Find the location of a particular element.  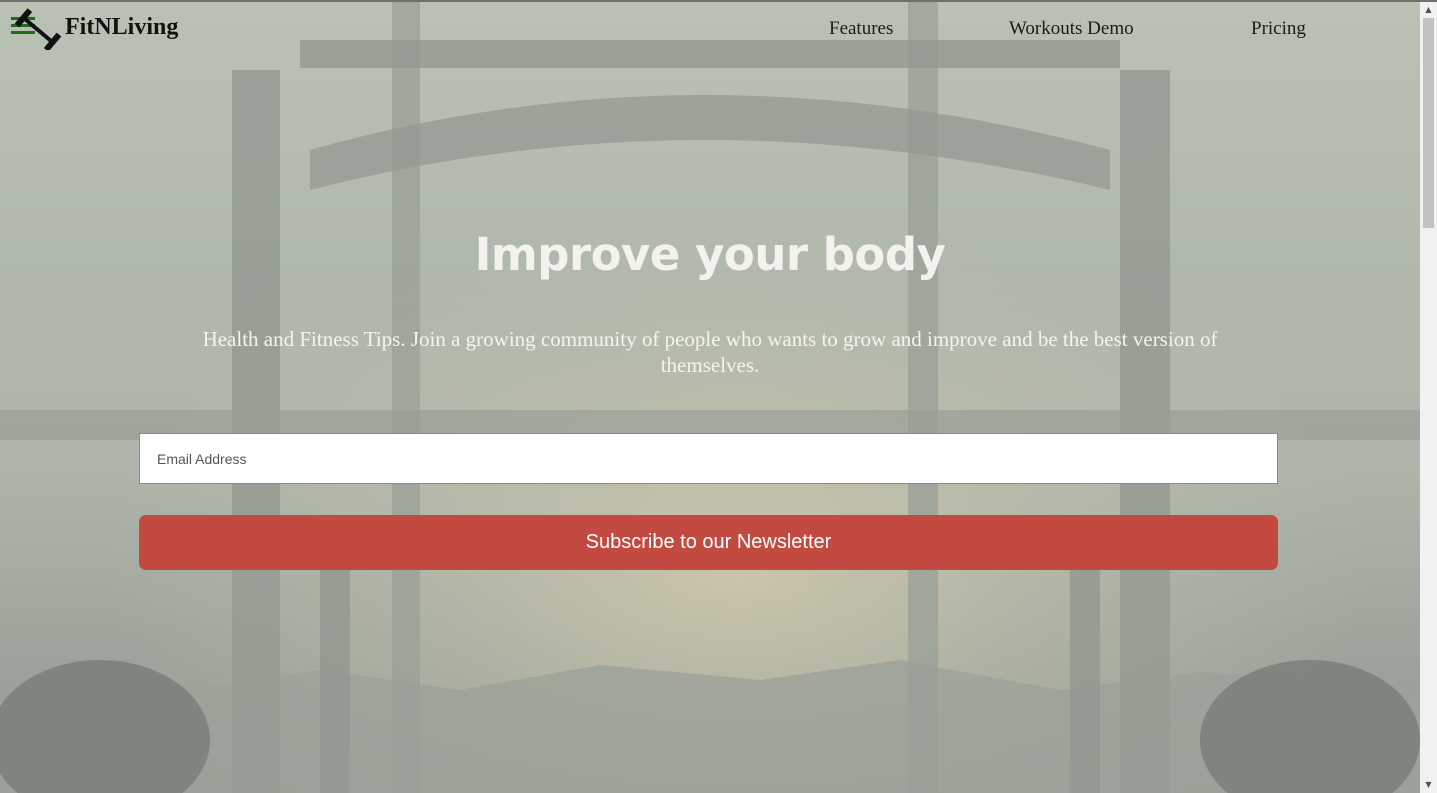

dumbbell-logo-icon is located at coordinates (37, 30).